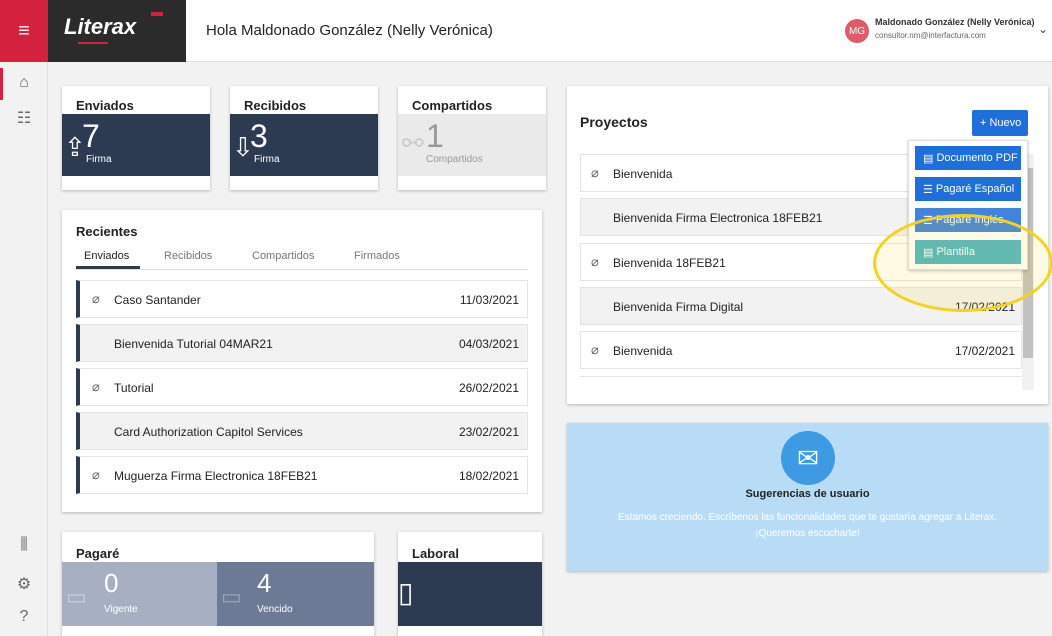 Image resolution: width=1052 pixels, height=636 pixels. I want to click on list-item: ⌀ Tutorial 26/02/2021, so click(302, 387).